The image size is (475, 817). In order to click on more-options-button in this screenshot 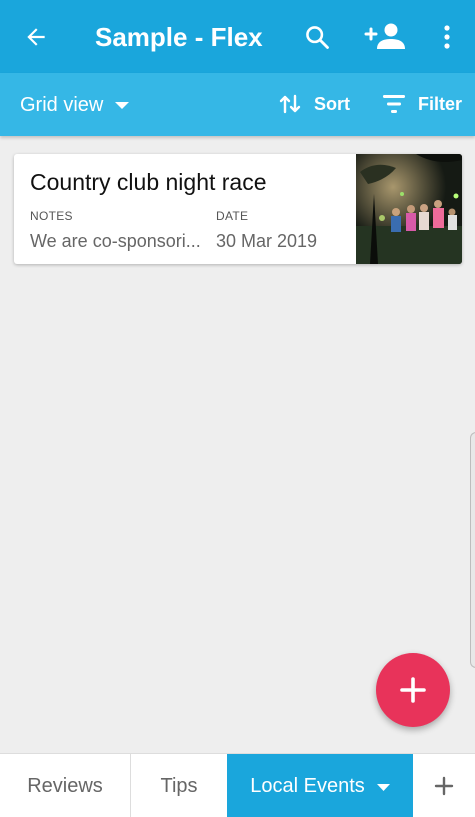, I will do `click(447, 37)`.